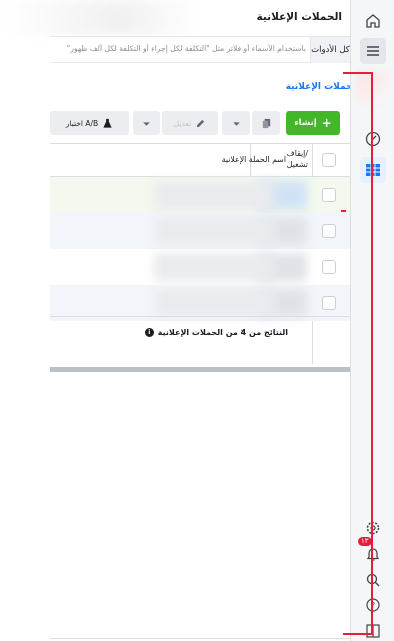 This screenshot has width=394, height=641. I want to click on table-header: إيقاف/ تشغيل اسم الحملة الإعلانية, so click(200, 160).